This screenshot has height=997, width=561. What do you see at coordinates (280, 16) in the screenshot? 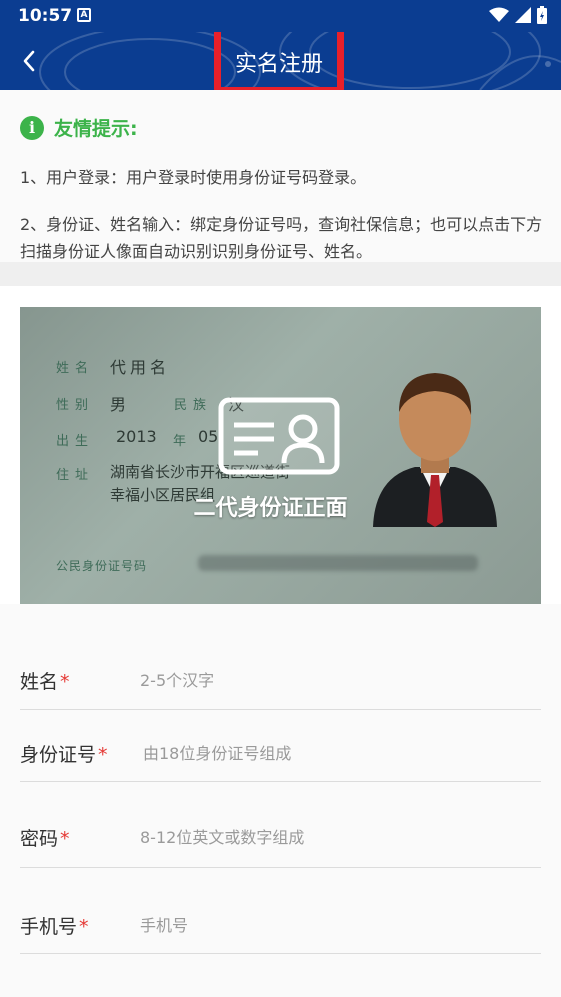
I see `status-bar: 10:57 A` at bounding box center [280, 16].